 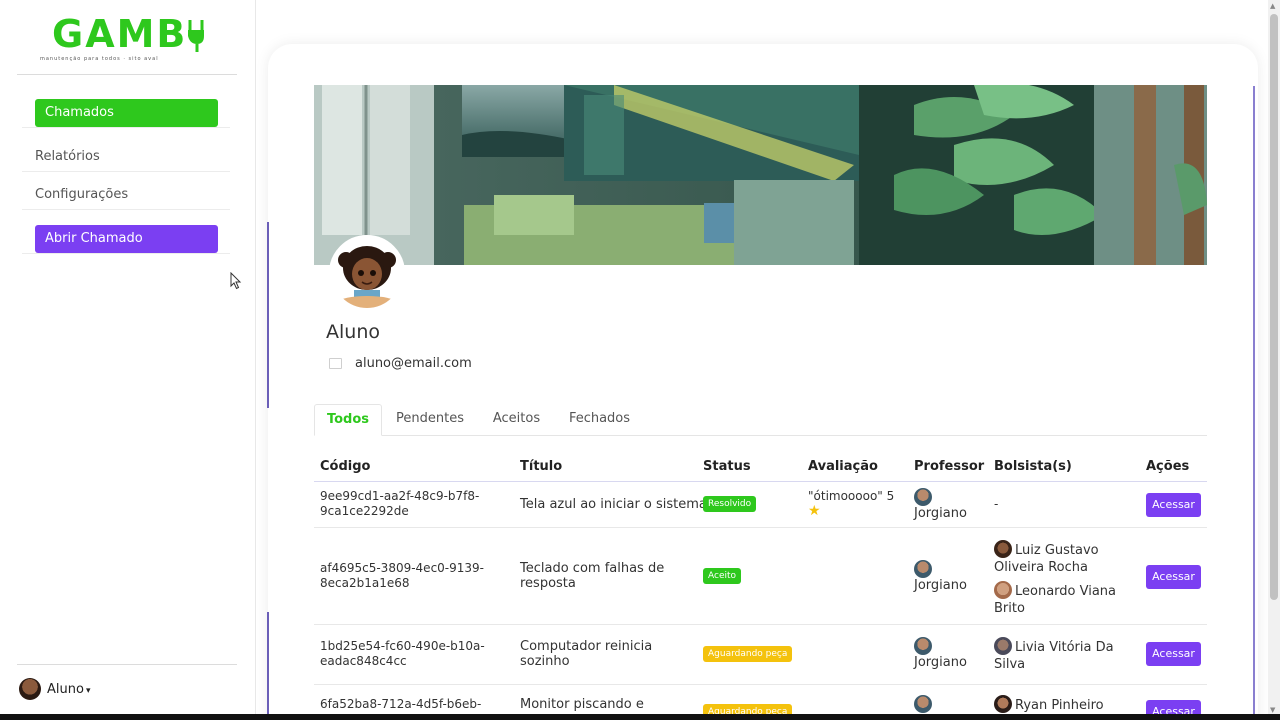 I want to click on logo-text: GAMB, so click(x=120, y=34).